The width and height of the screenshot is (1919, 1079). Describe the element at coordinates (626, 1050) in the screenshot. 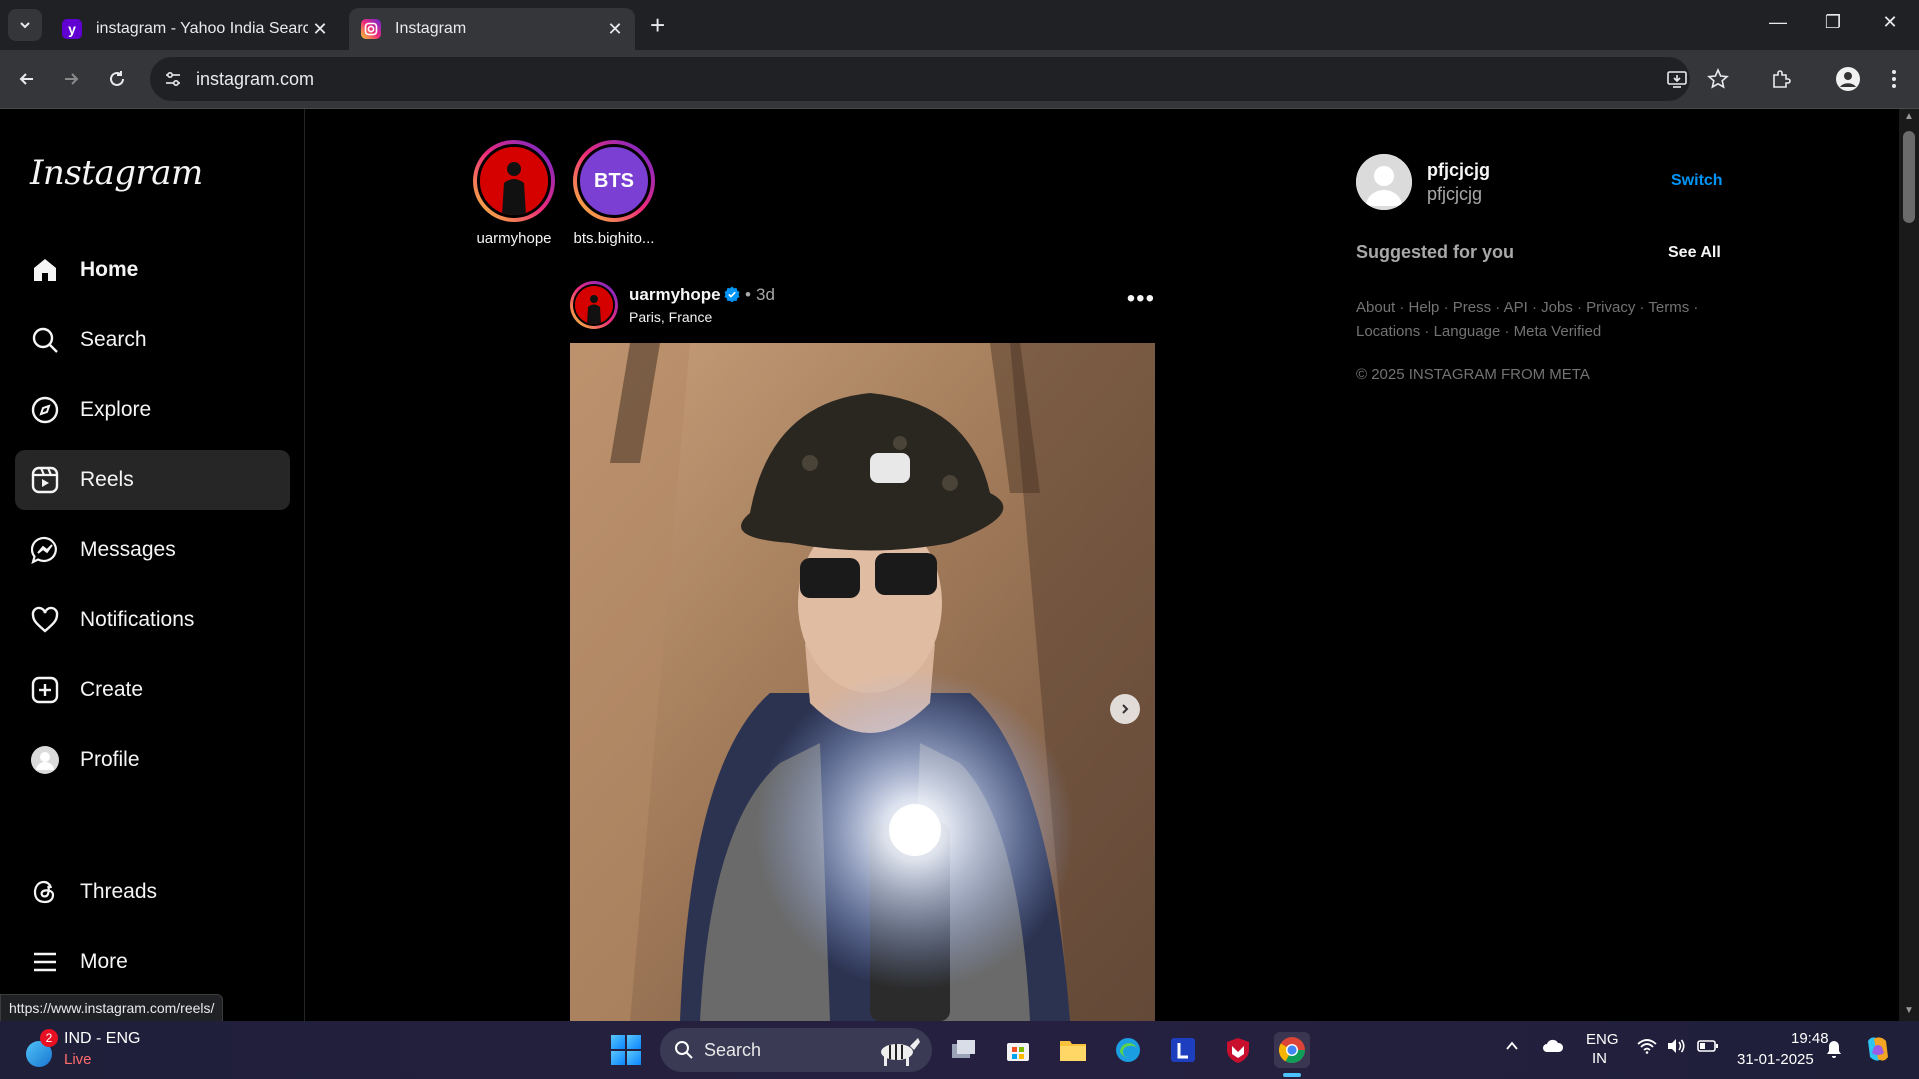

I see `windows-start-icon` at that location.